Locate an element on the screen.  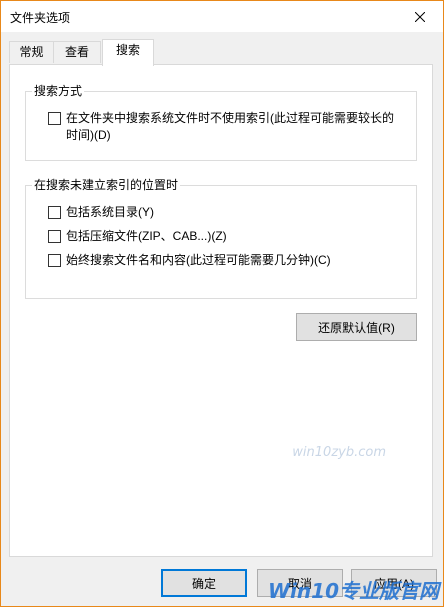
tab-view: 查看 is located at coordinates (77, 52).